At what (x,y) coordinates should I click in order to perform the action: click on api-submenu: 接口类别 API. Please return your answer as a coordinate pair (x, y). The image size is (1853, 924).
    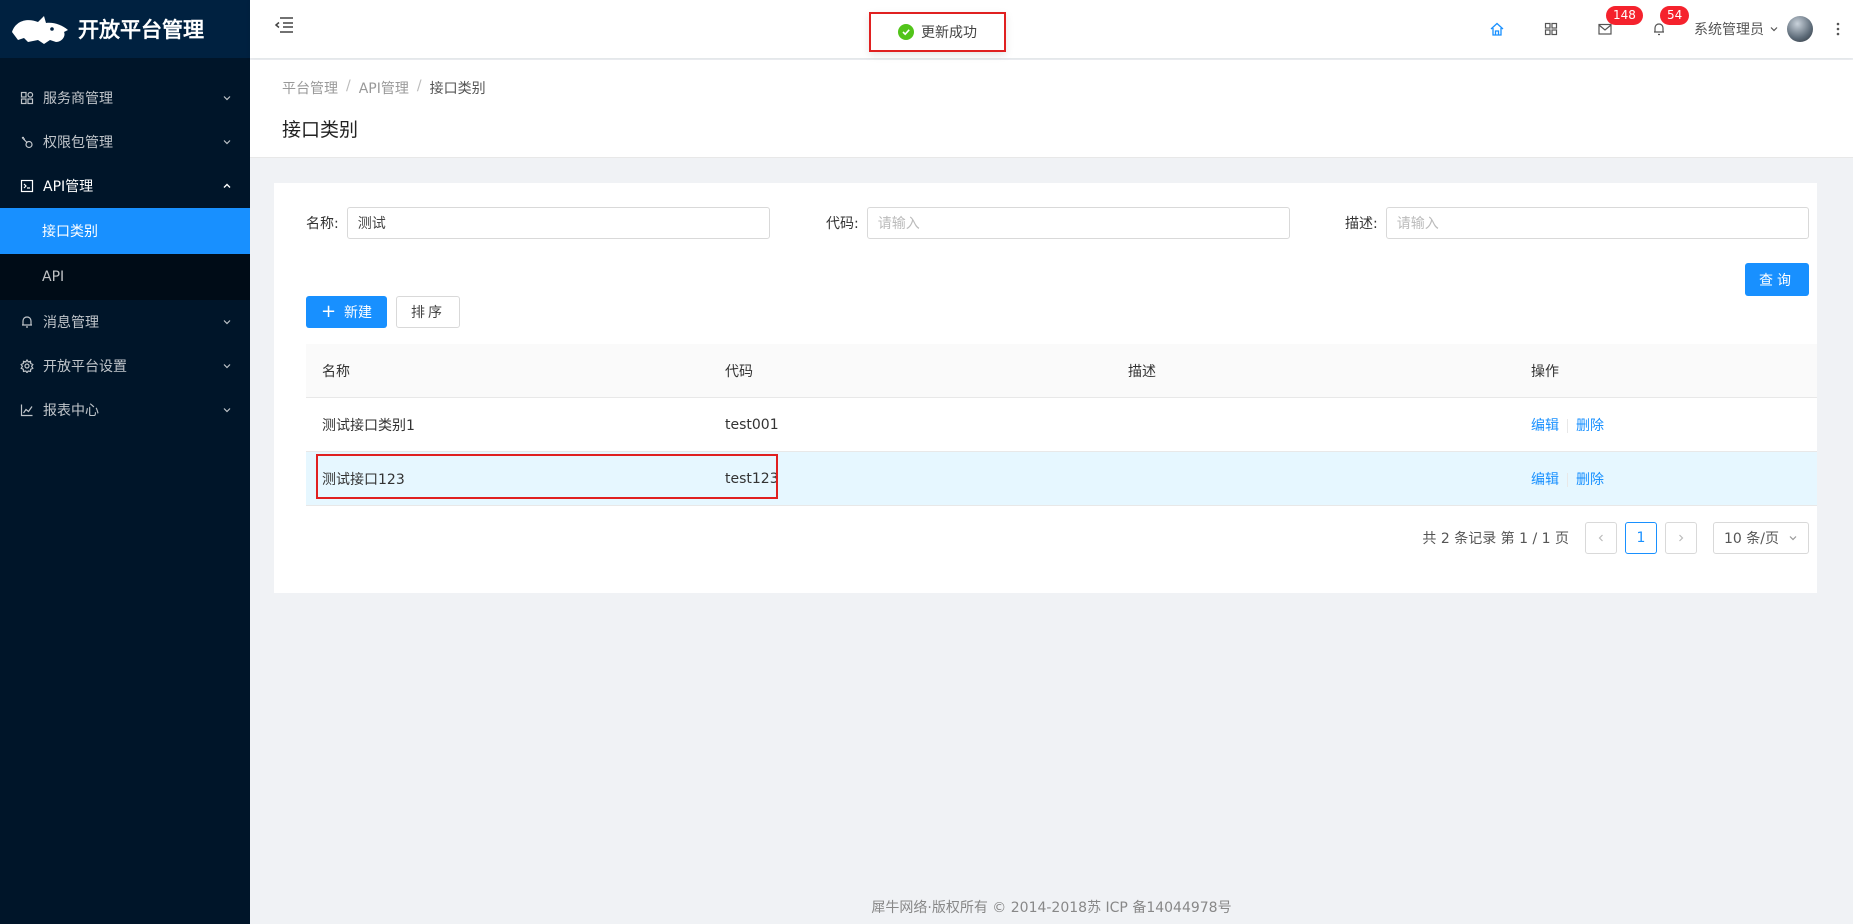
    Looking at the image, I should click on (125, 254).